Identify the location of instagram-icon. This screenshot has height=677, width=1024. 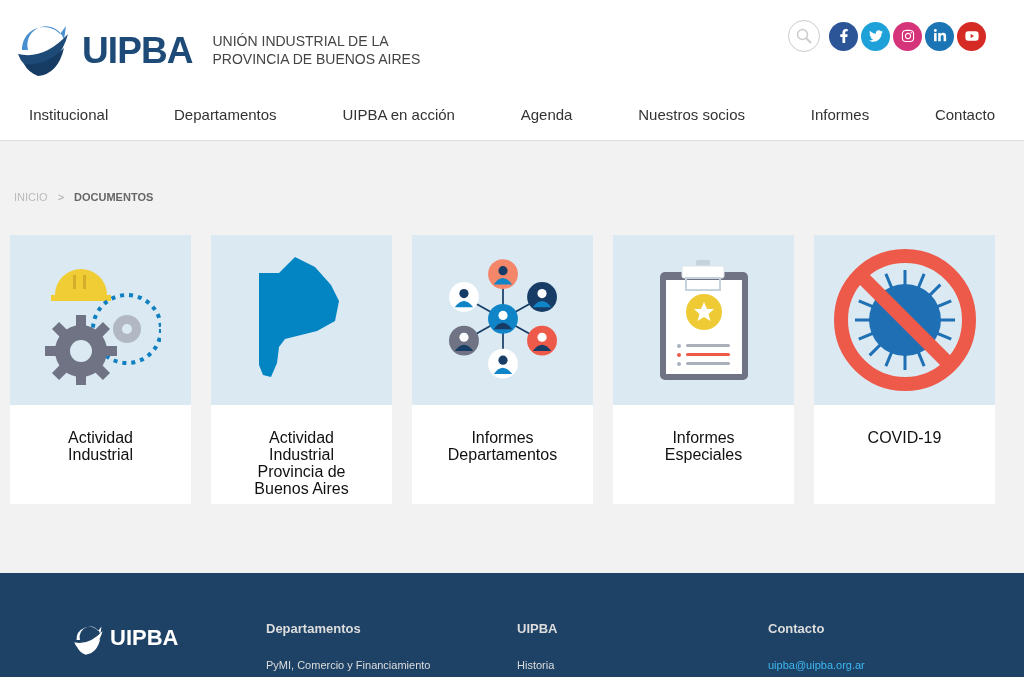
(907, 36).